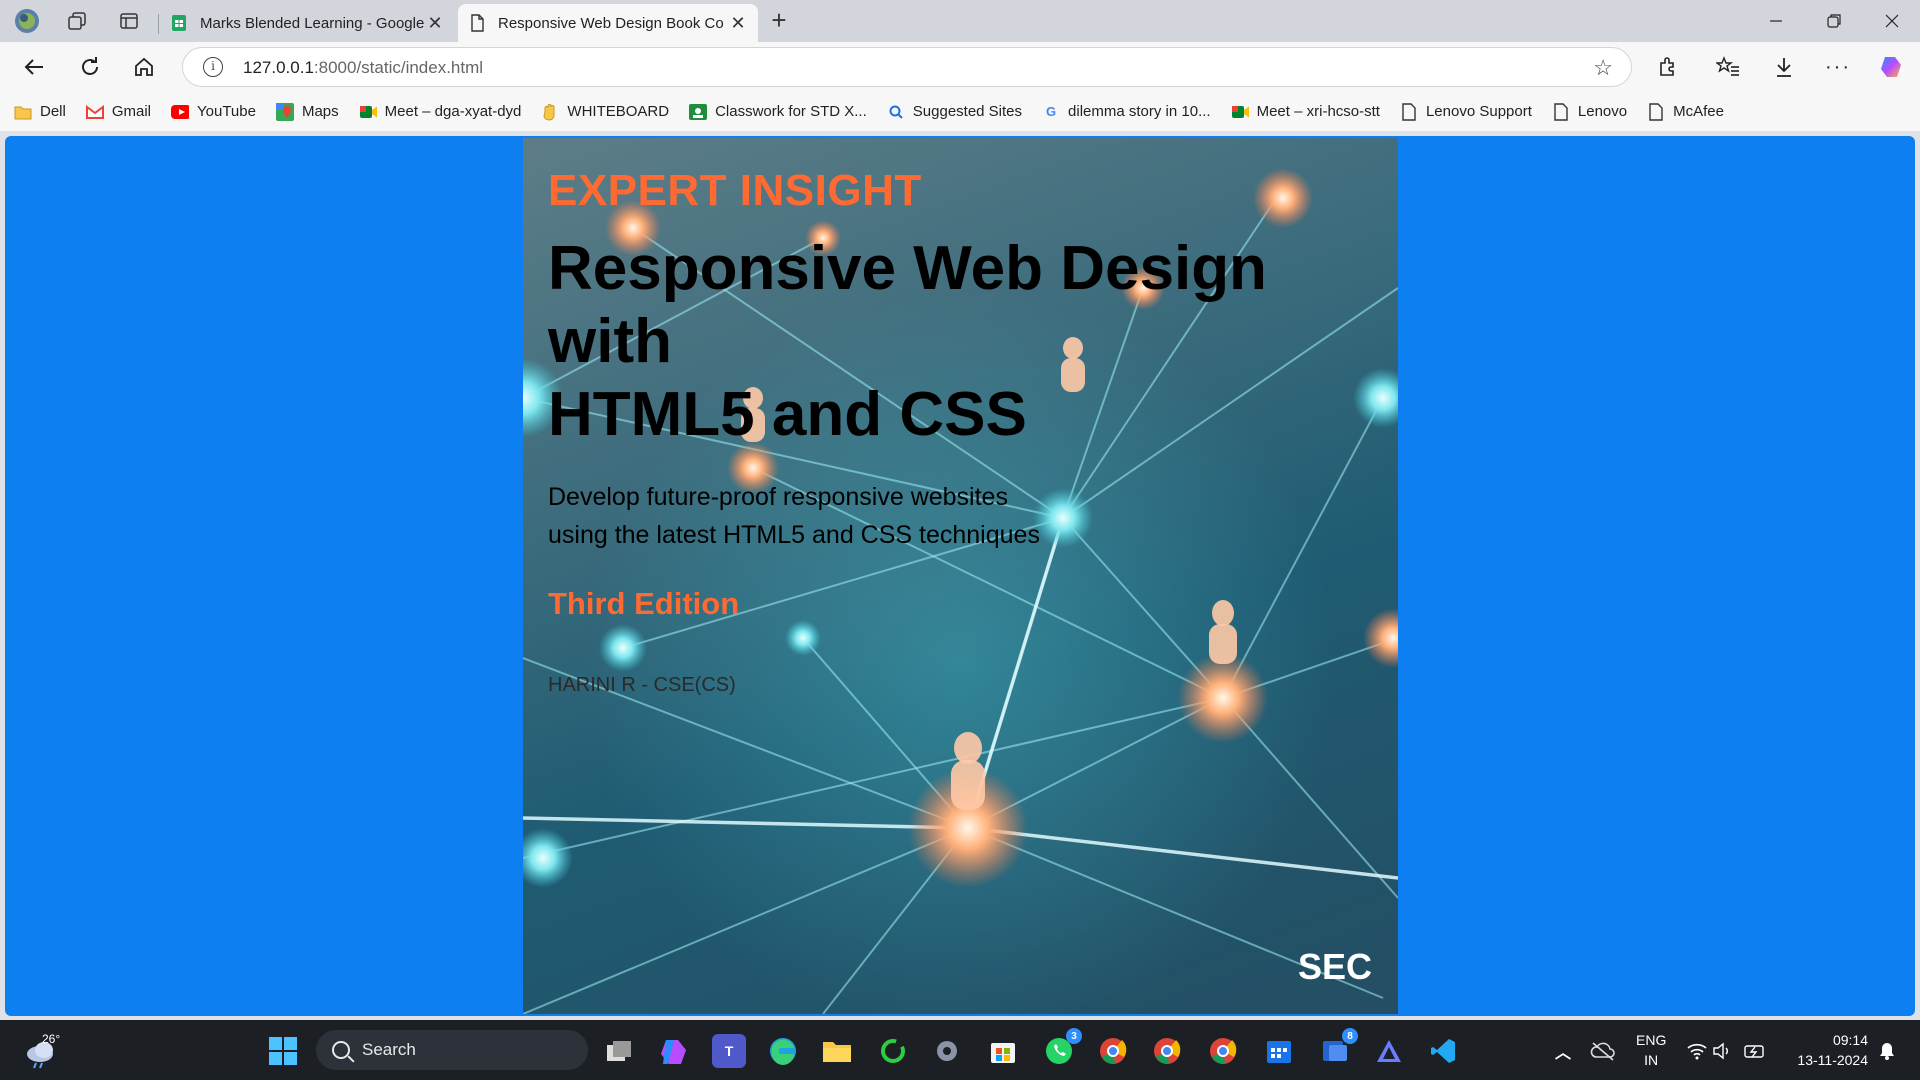 Image resolution: width=1920 pixels, height=1080 pixels. Describe the element at coordinates (34, 67) in the screenshot. I see `back-icon` at that location.